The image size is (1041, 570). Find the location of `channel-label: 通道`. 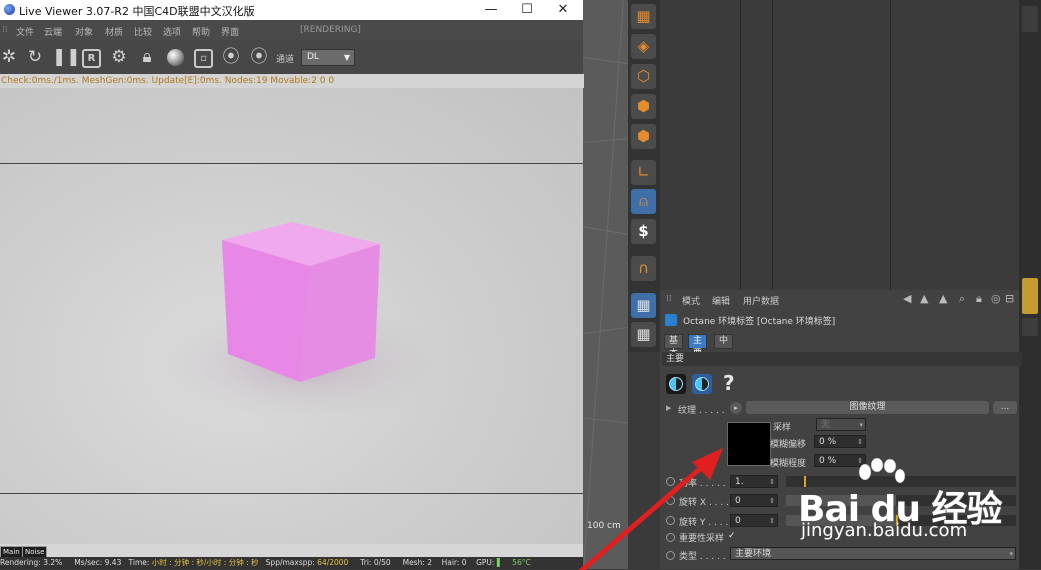

channel-label: 通道 is located at coordinates (285, 60).